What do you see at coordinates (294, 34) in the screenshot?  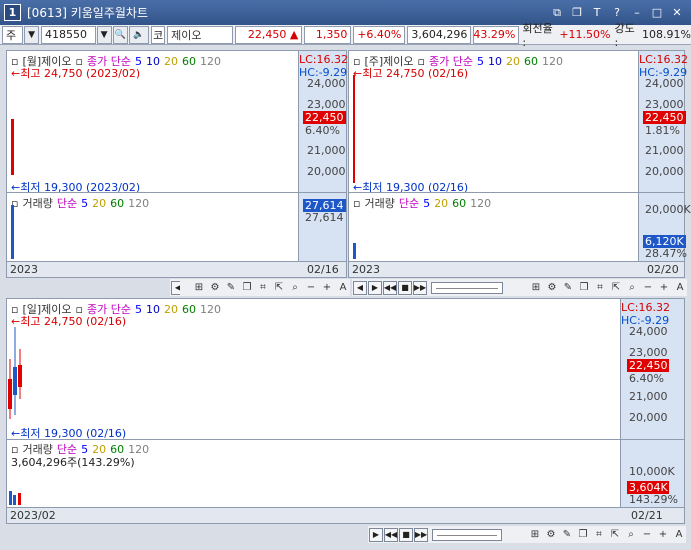 I see `up-arrow-icon: ▲` at bounding box center [294, 34].